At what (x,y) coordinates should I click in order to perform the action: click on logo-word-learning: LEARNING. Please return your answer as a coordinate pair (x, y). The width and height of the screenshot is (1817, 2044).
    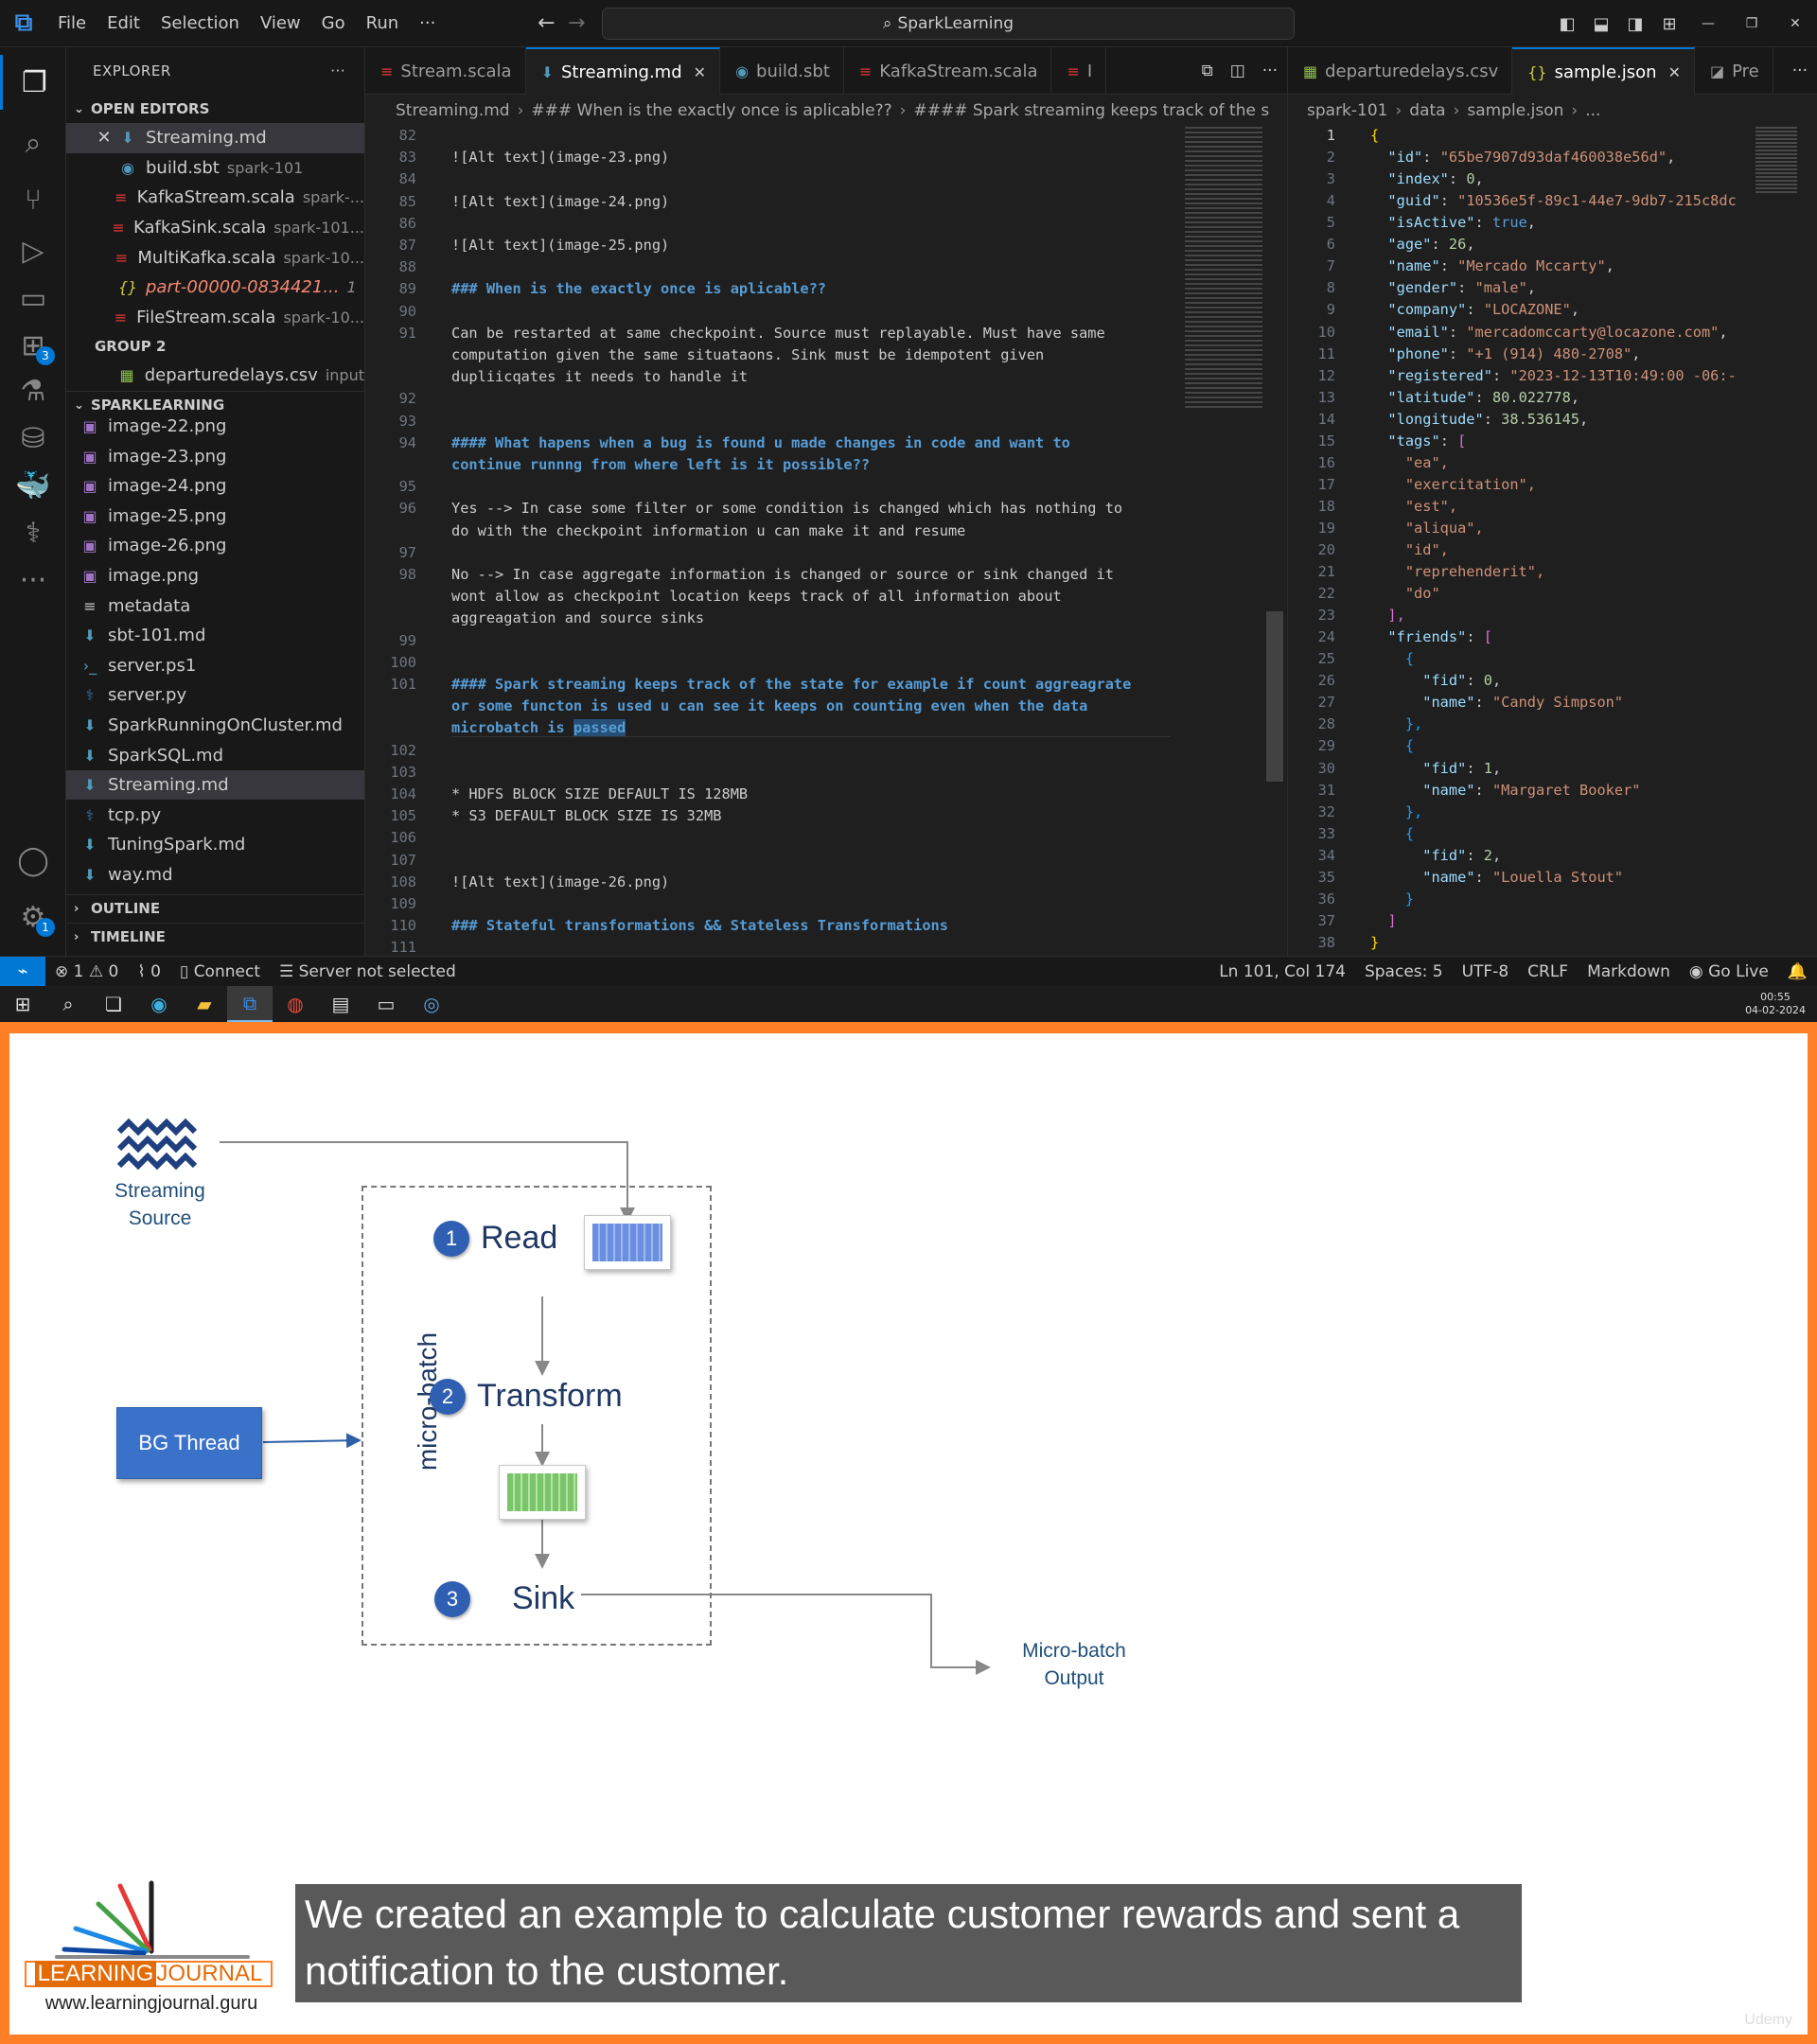
    Looking at the image, I should click on (95, 1974).